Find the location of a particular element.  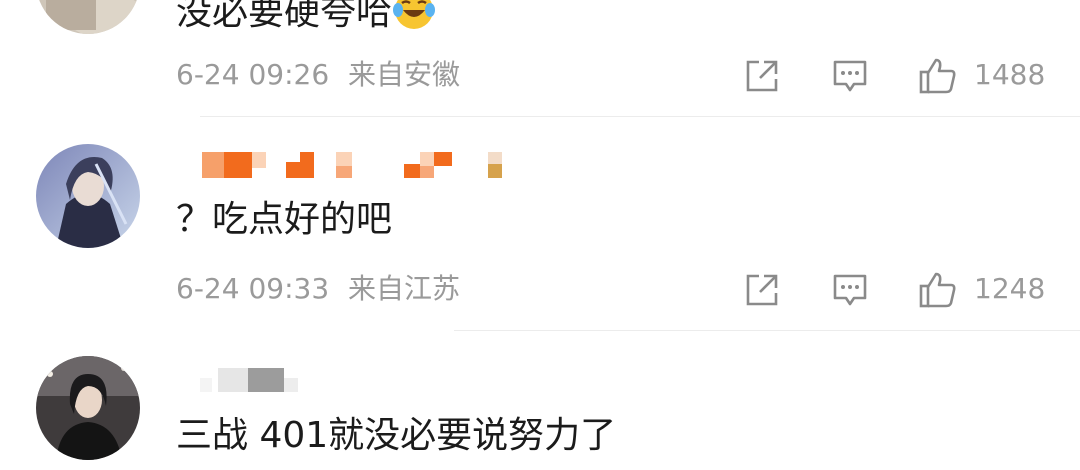

like-count: 1248 is located at coordinates (1010, 288).